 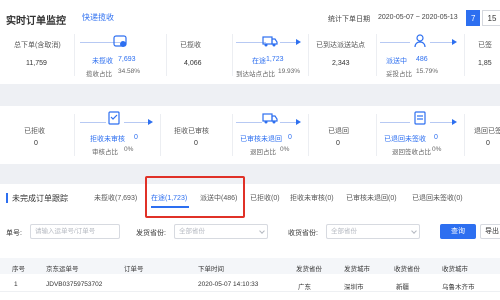 I want to click on return-truck-icon, so click(x=270, y=118).